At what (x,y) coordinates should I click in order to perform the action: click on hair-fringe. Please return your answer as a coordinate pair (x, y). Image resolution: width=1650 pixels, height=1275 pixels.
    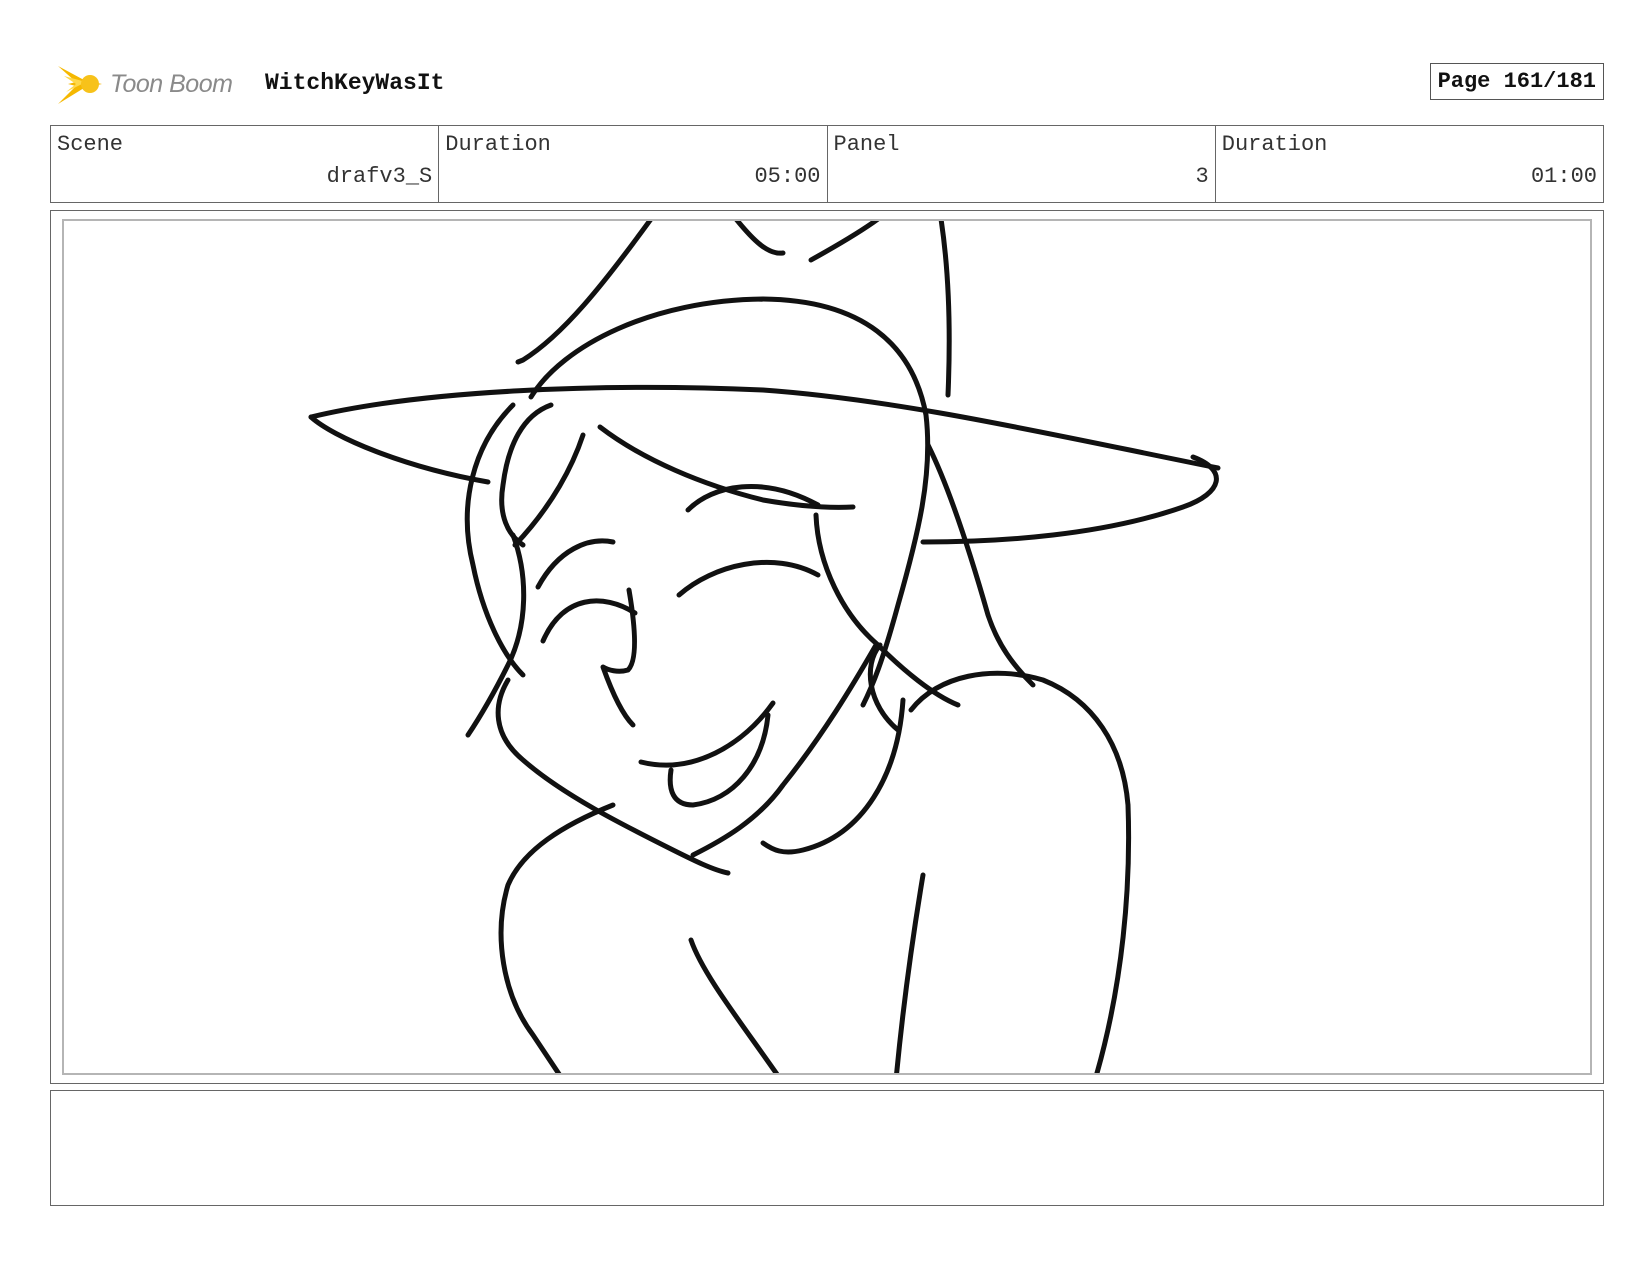
    Looking at the image, I should click on (549, 490).